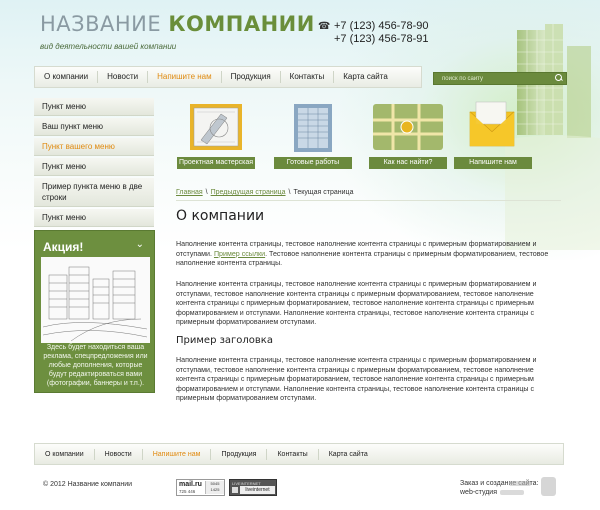 The height and width of the screenshot is (510, 600). I want to click on tile-write-us: Напишите нам, so click(493, 134).